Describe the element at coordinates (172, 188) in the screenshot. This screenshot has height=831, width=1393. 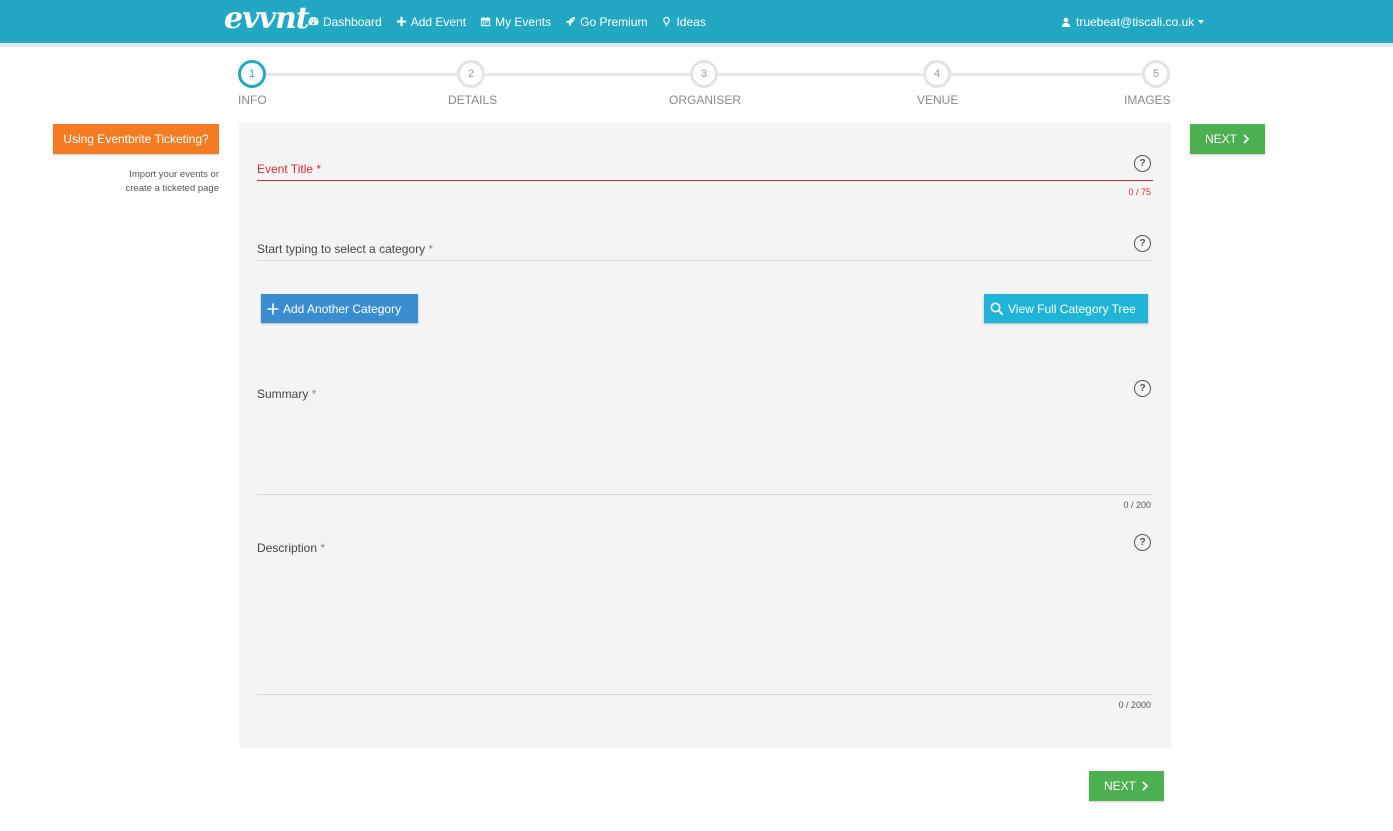
I see `eventbrite-note-line: create a ticketed page` at that location.